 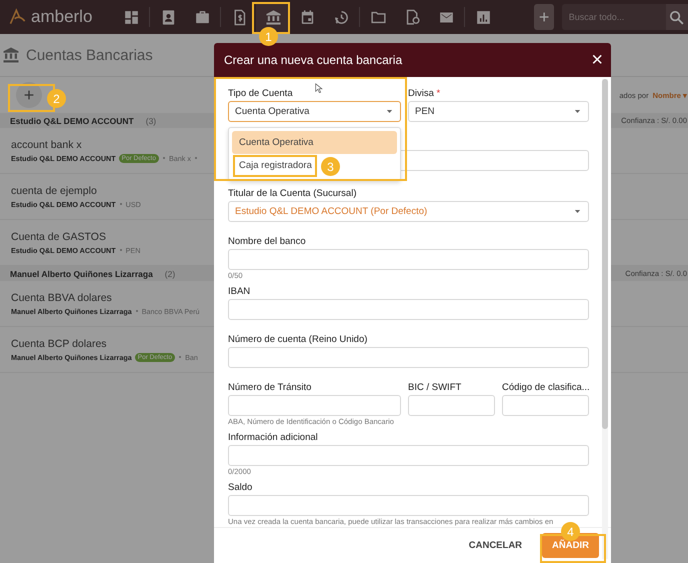 What do you see at coordinates (498, 111) in the screenshot?
I see `select-field: PEN` at bounding box center [498, 111].